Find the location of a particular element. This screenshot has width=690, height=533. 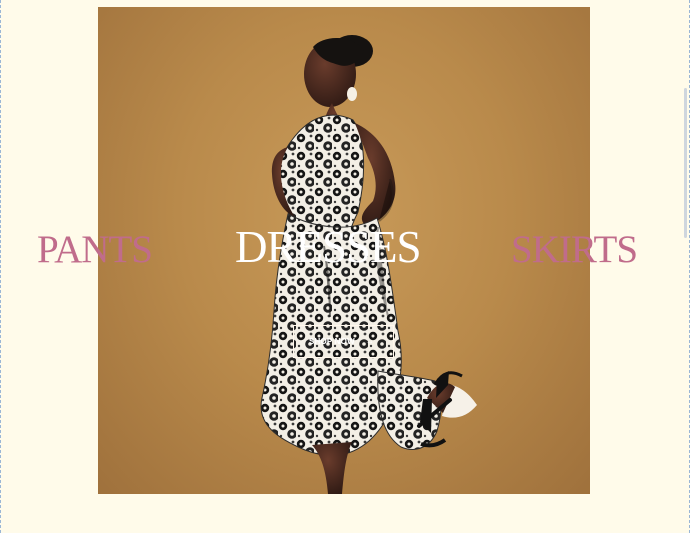

category-pants: PANTS is located at coordinates (95, 250).